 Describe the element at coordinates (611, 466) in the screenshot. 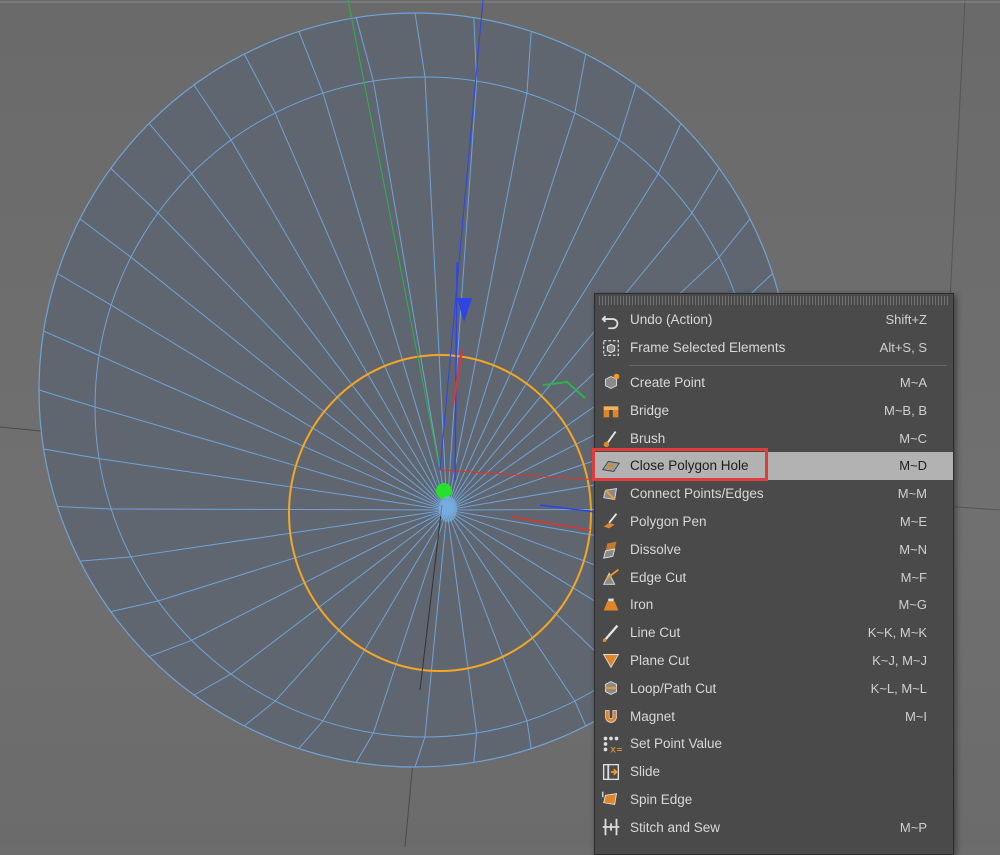

I see `close-polygon-hole-icon` at that location.